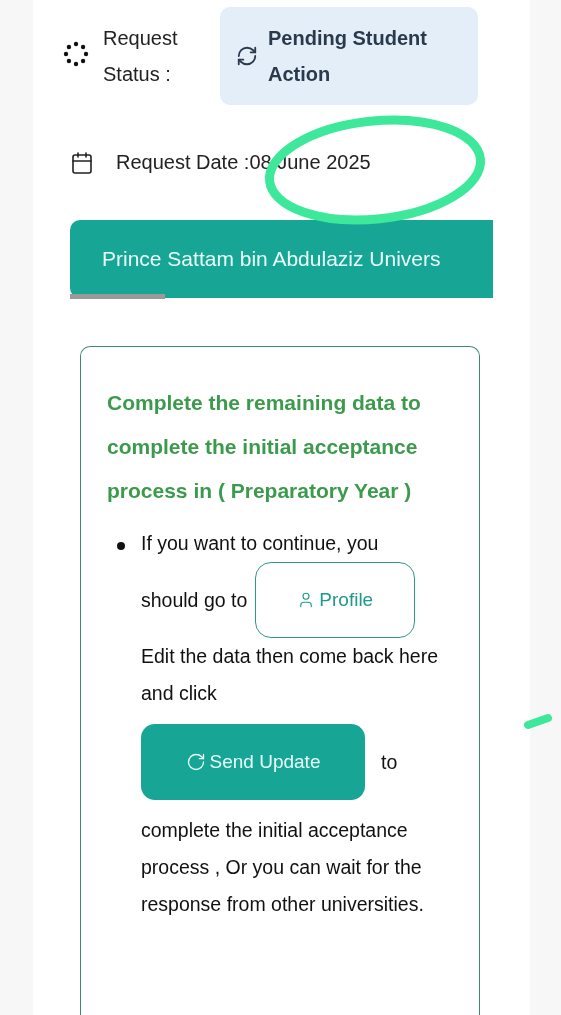  Describe the element at coordinates (195, 762) in the screenshot. I see `rotate-icon` at that location.